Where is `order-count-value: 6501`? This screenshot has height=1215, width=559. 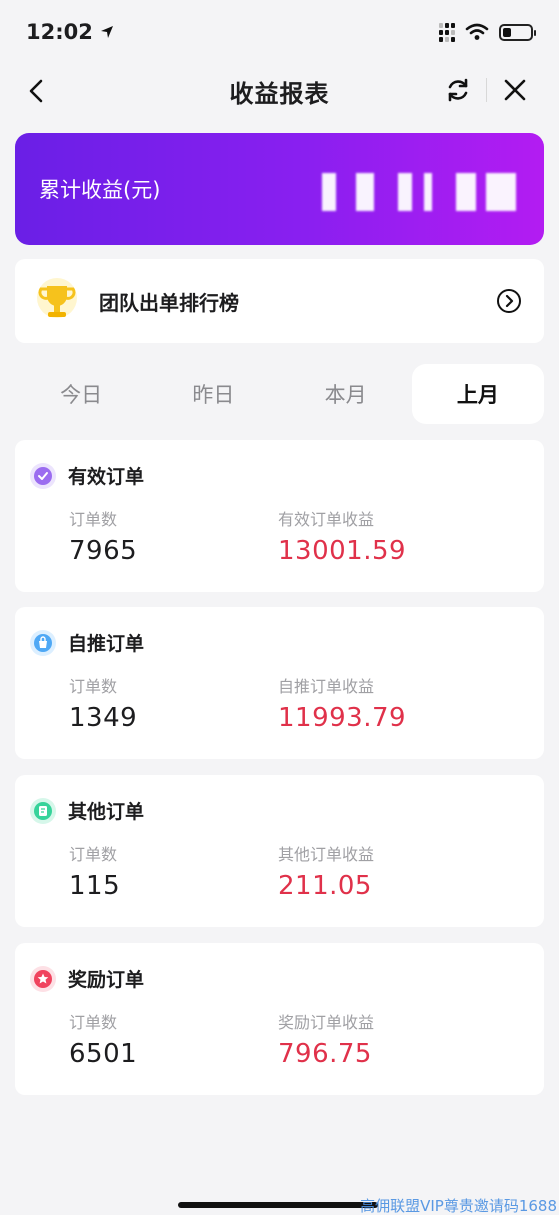 order-count-value: 6501 is located at coordinates (103, 1054).